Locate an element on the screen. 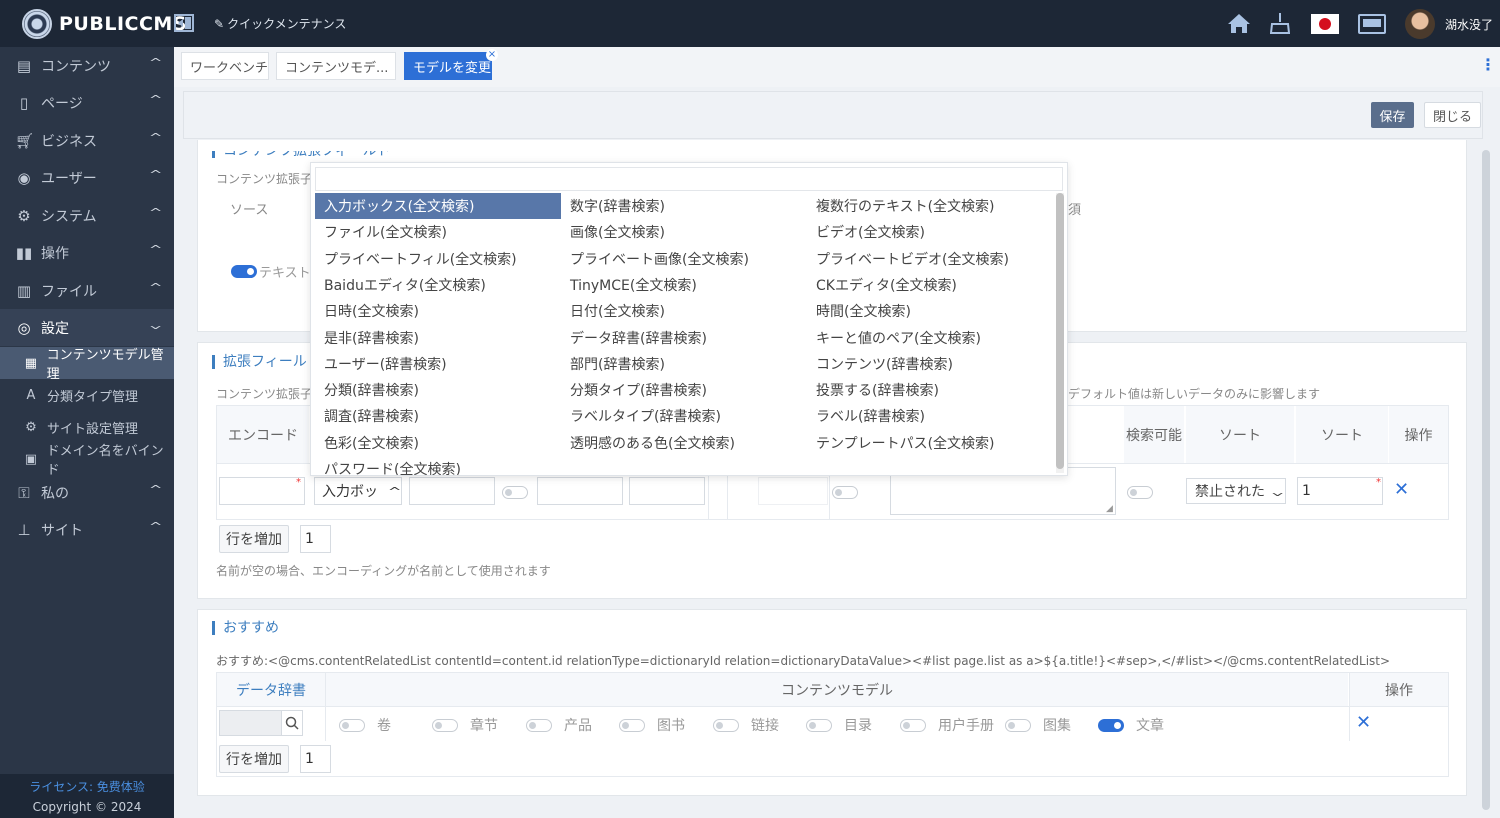  model-toggle-link: 链接 is located at coordinates (746, 725).